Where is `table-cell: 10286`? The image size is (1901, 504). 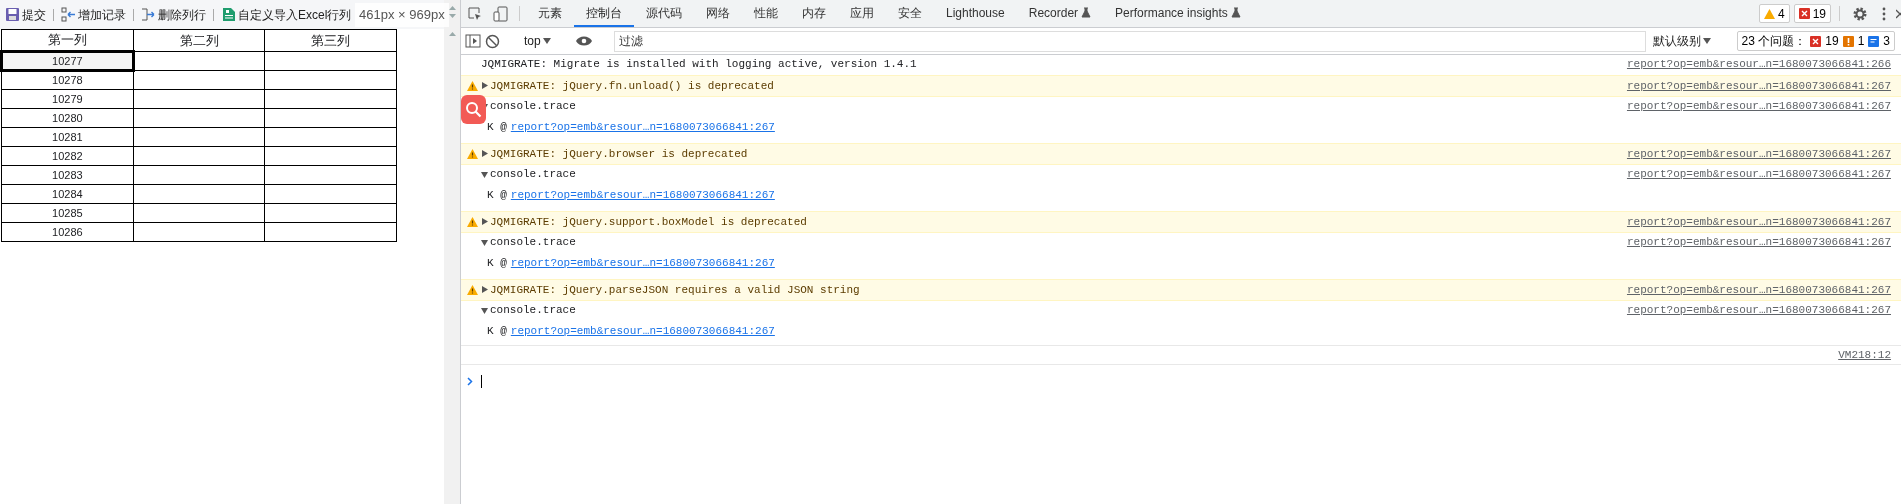 table-cell: 10286 is located at coordinates (67, 232).